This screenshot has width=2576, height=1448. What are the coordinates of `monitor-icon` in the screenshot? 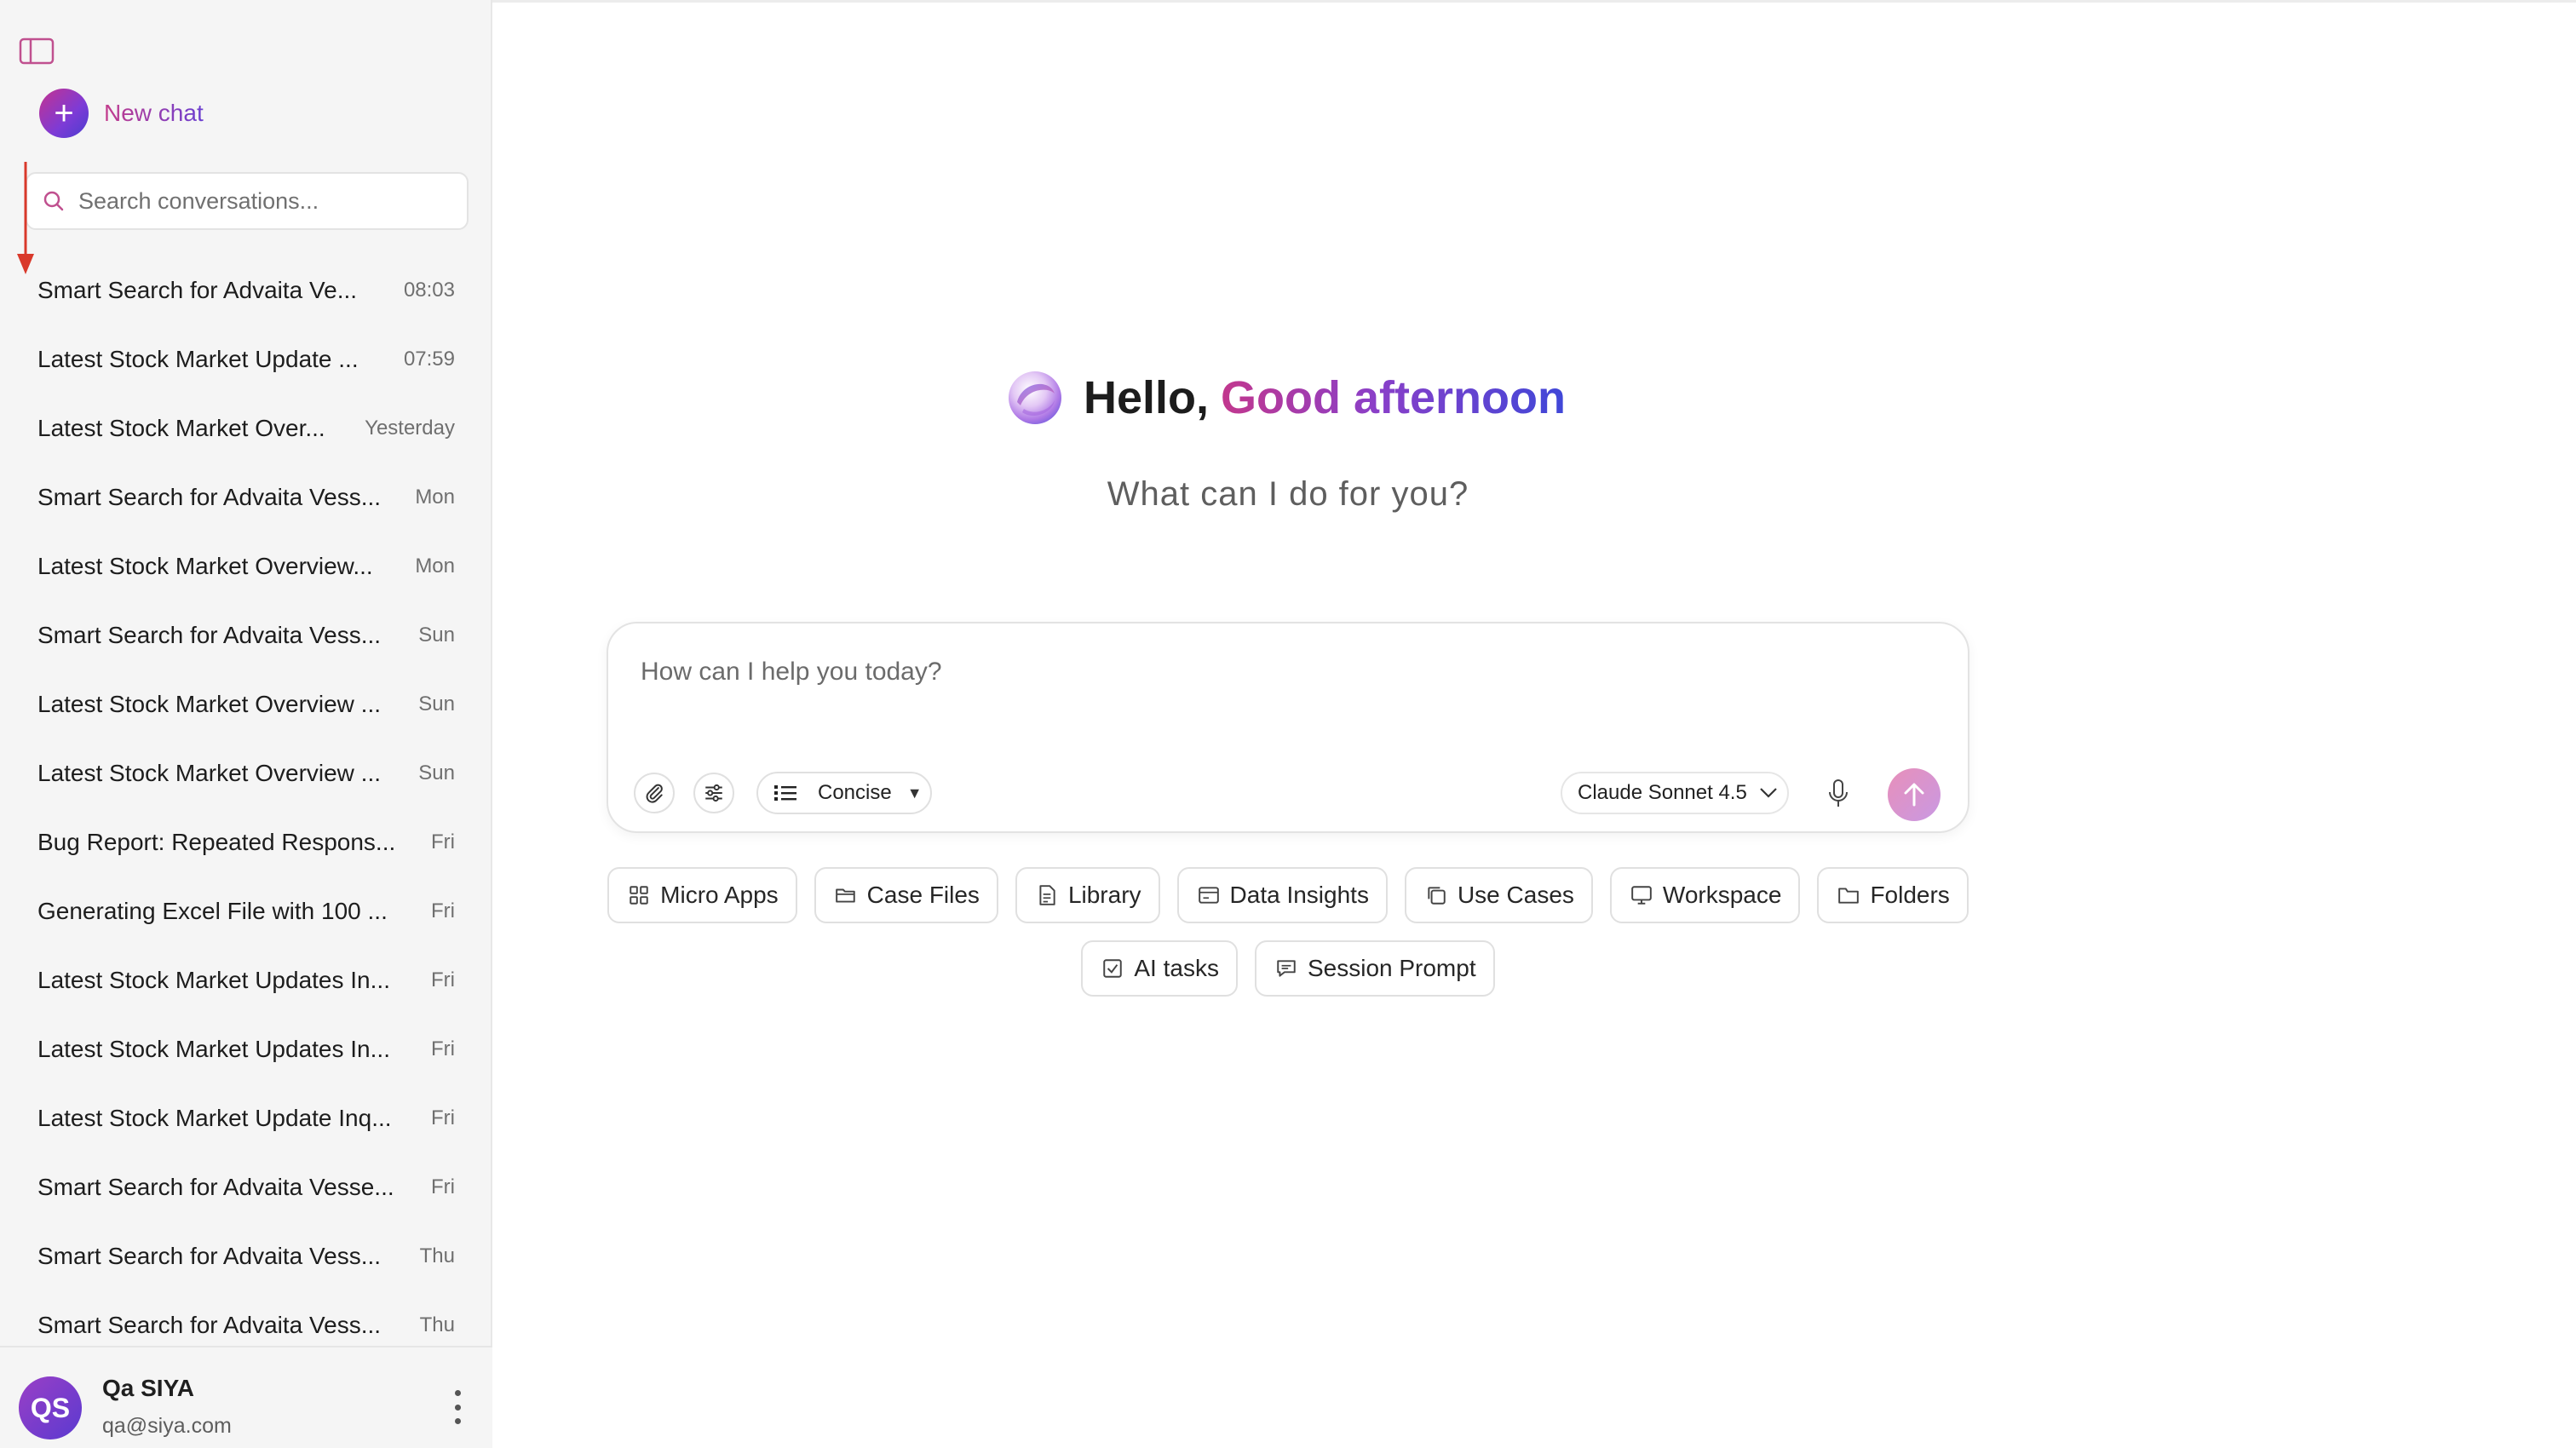 It's located at (1642, 895).